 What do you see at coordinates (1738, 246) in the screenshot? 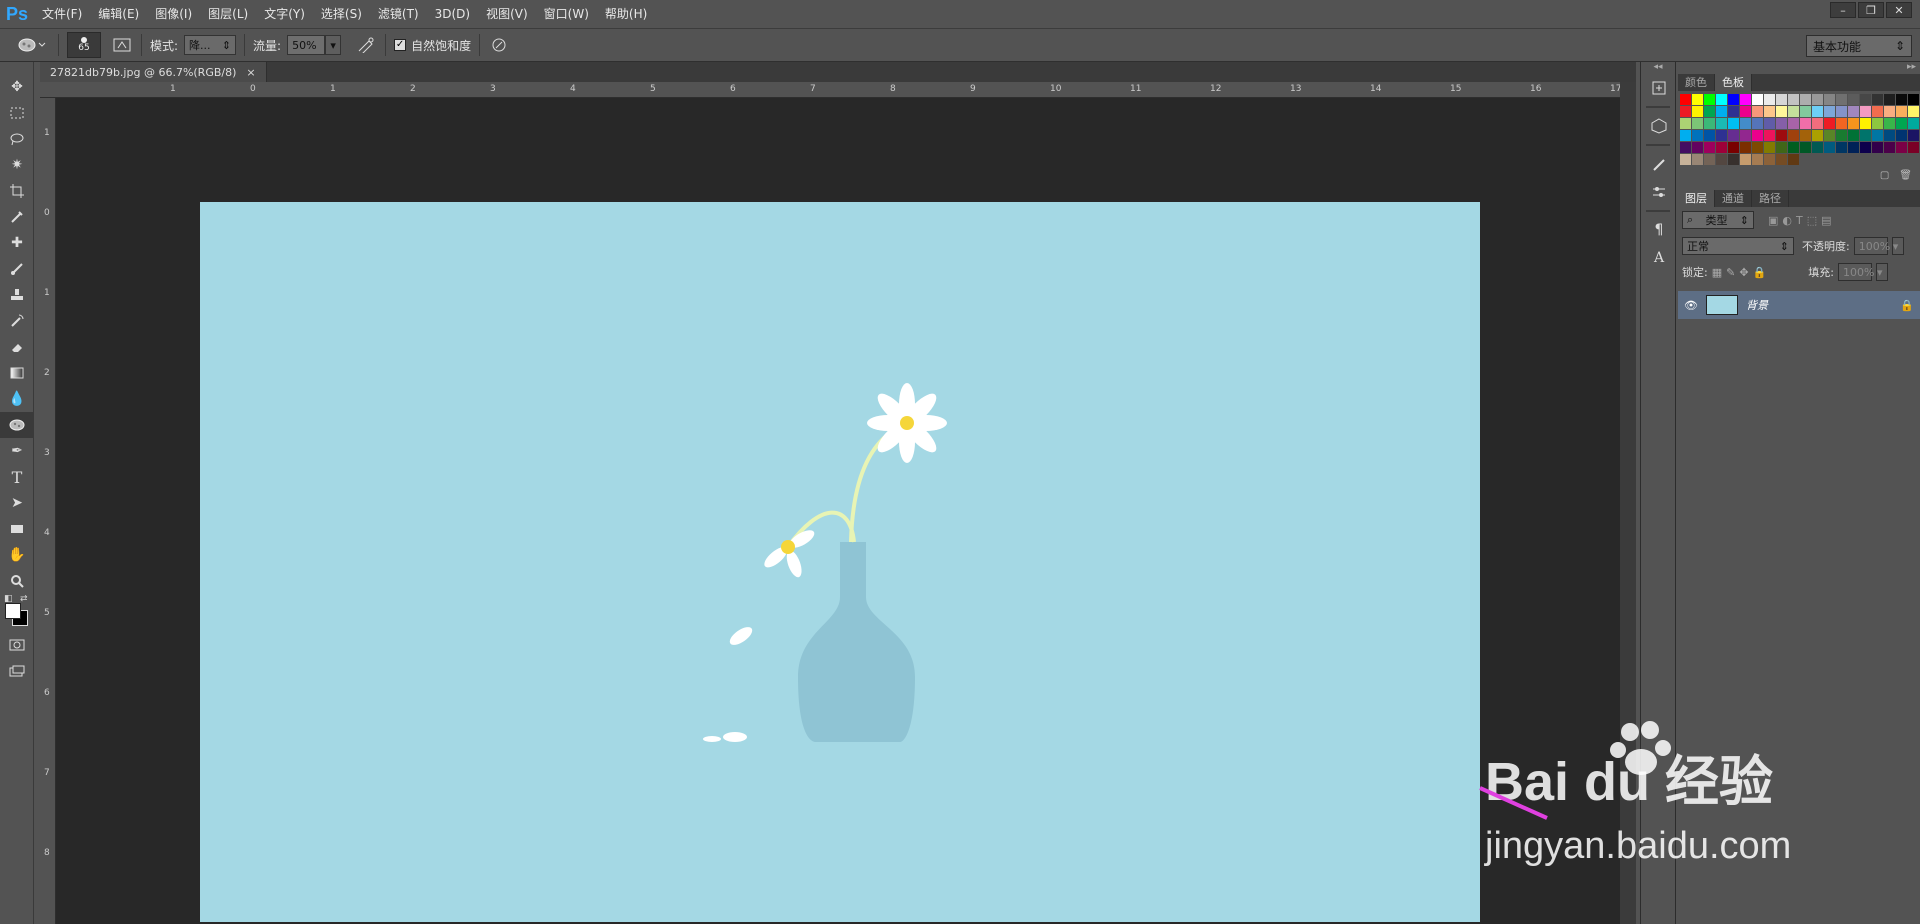
I see `blend-mode-select: 正常 ⇕` at bounding box center [1738, 246].